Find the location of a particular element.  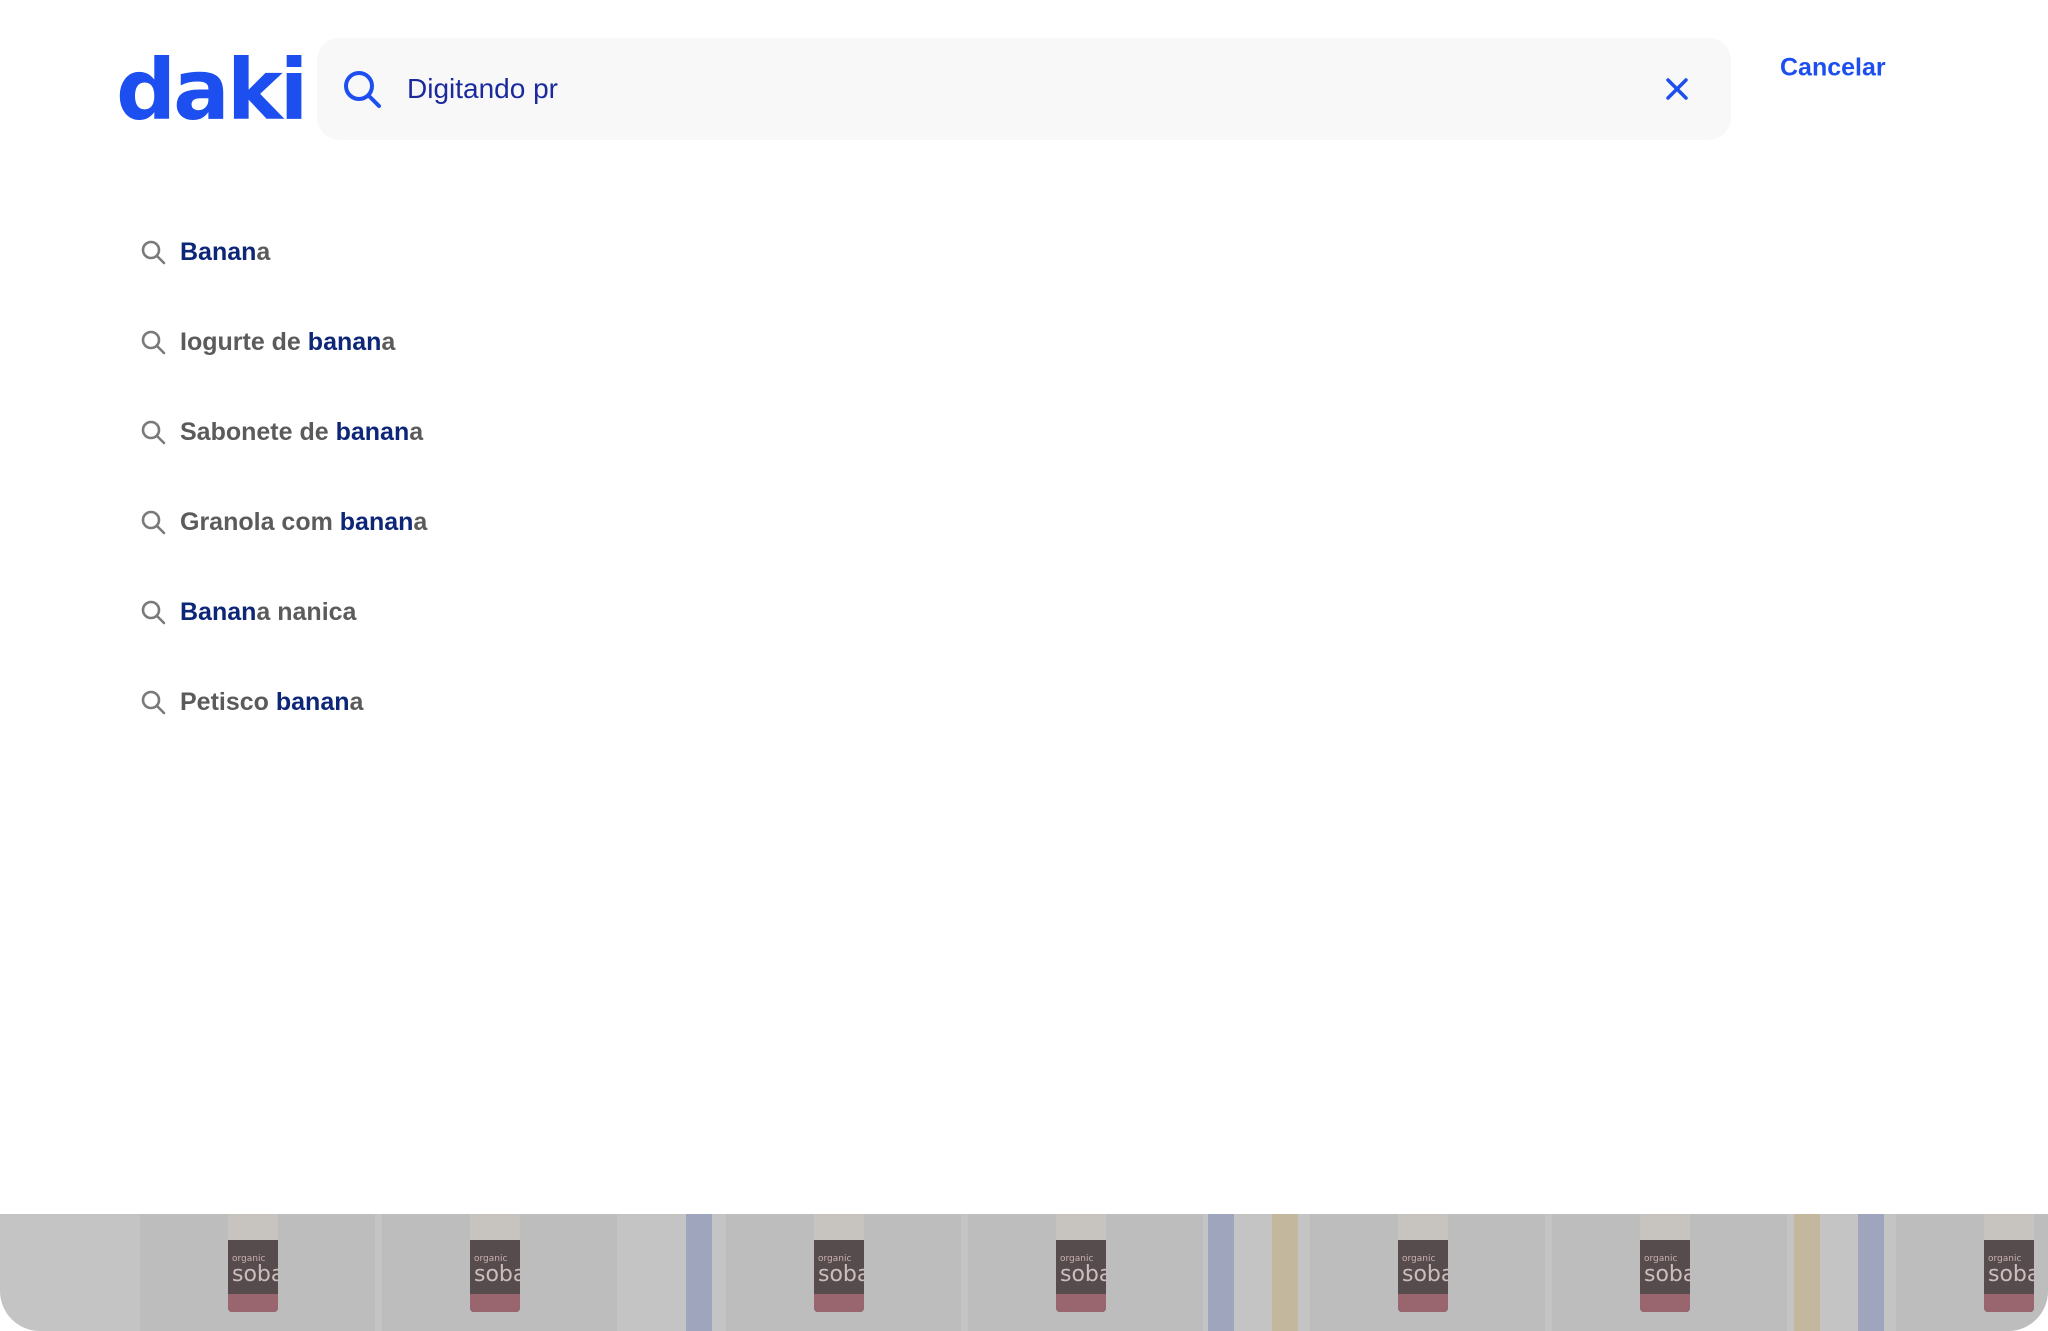

suggestion-label: Banana nanica is located at coordinates (268, 611).